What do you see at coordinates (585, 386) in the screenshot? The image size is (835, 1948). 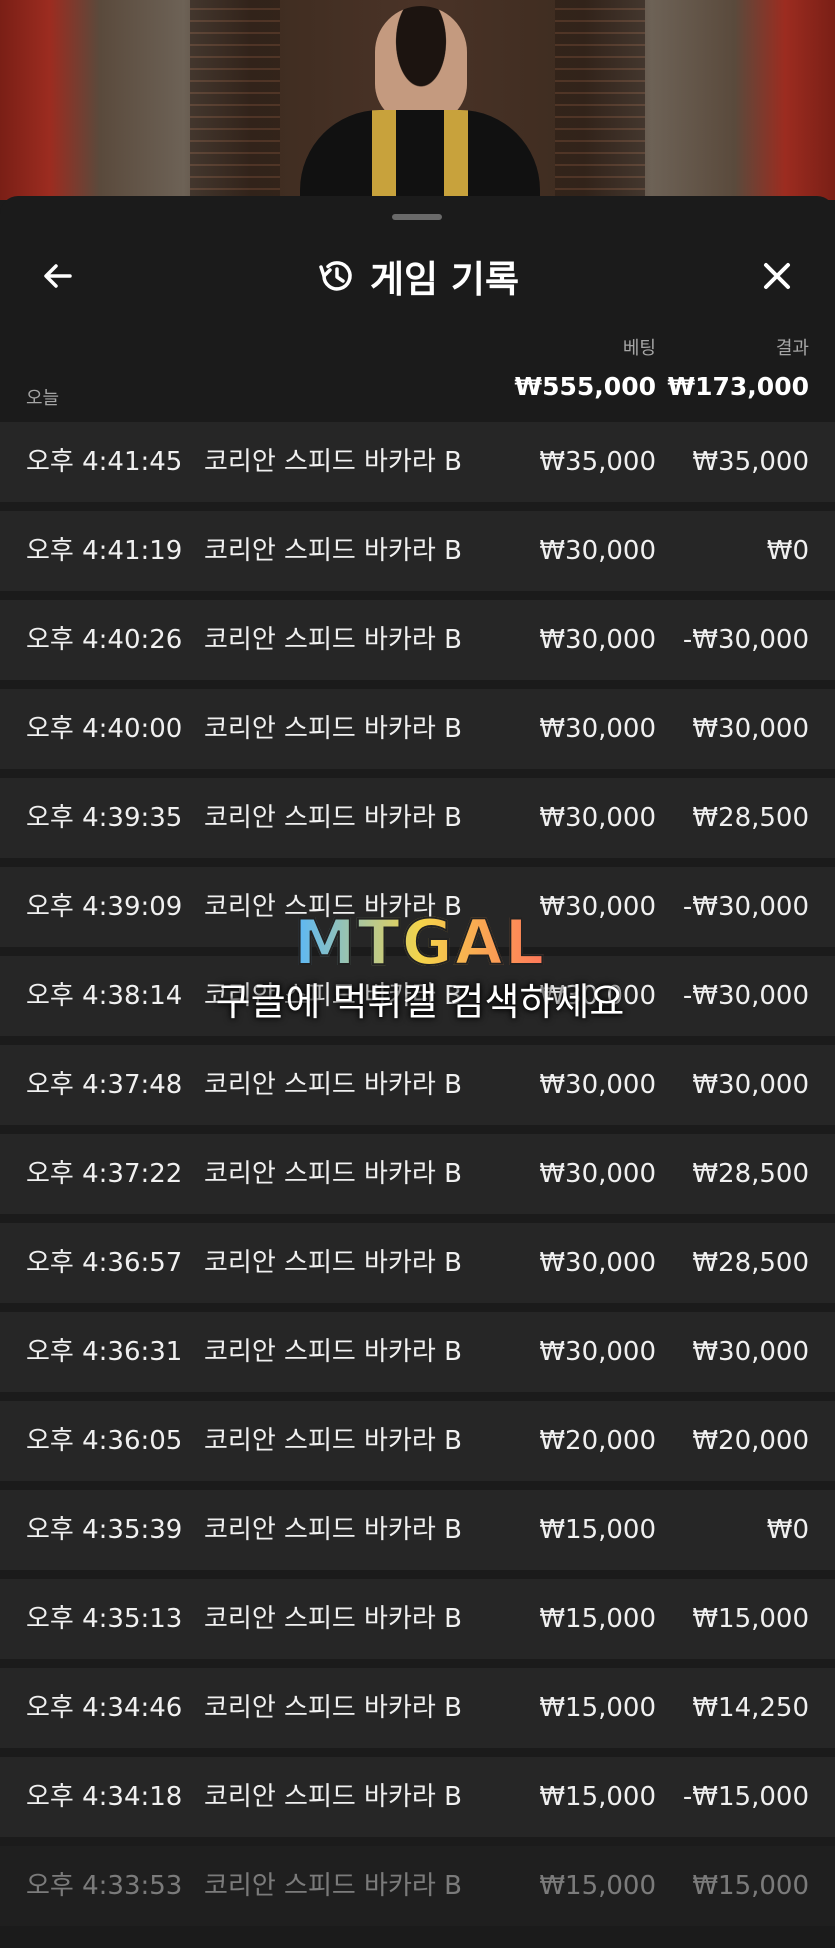 I see `total-bet: ₩555,000` at bounding box center [585, 386].